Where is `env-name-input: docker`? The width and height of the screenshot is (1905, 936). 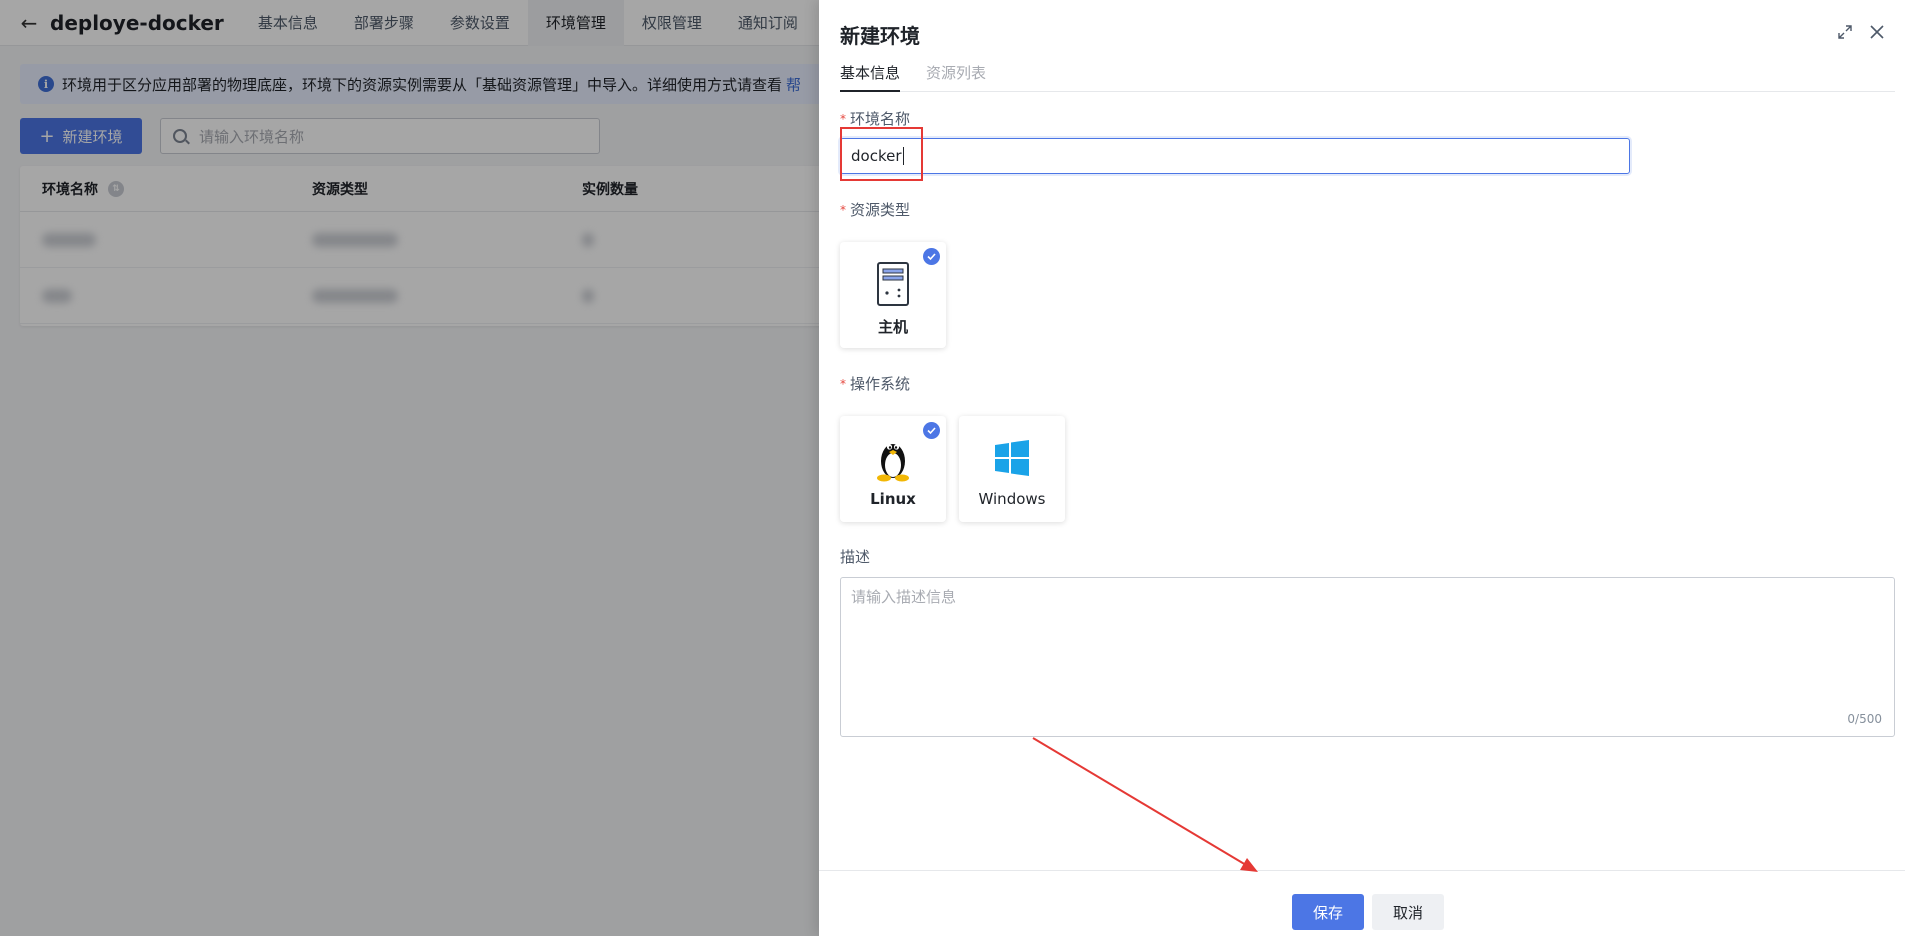 env-name-input: docker is located at coordinates (1235, 156).